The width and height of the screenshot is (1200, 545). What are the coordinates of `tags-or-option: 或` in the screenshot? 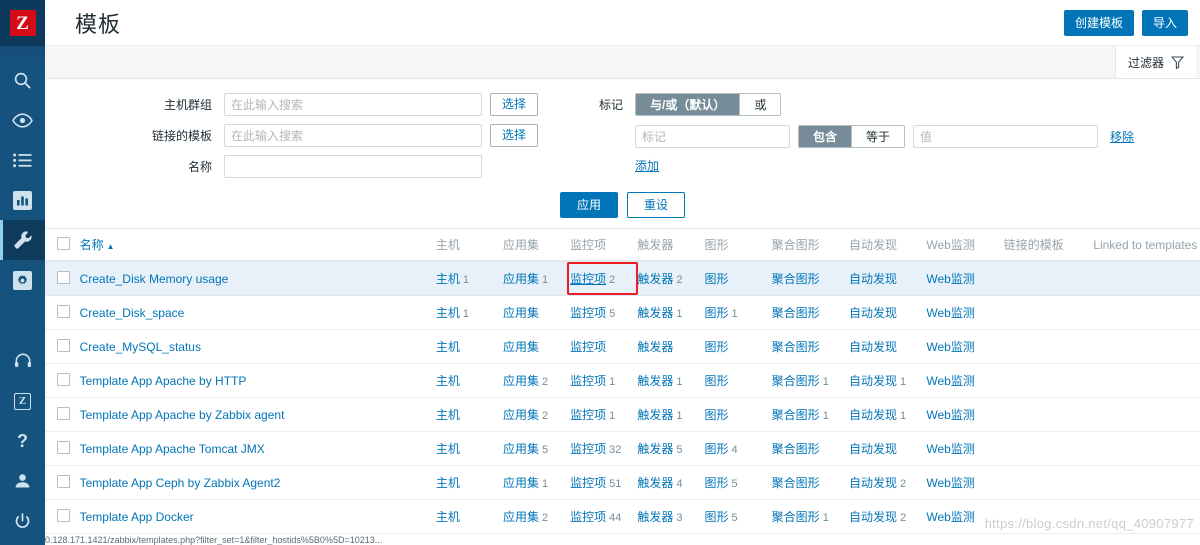 It's located at (760, 104).